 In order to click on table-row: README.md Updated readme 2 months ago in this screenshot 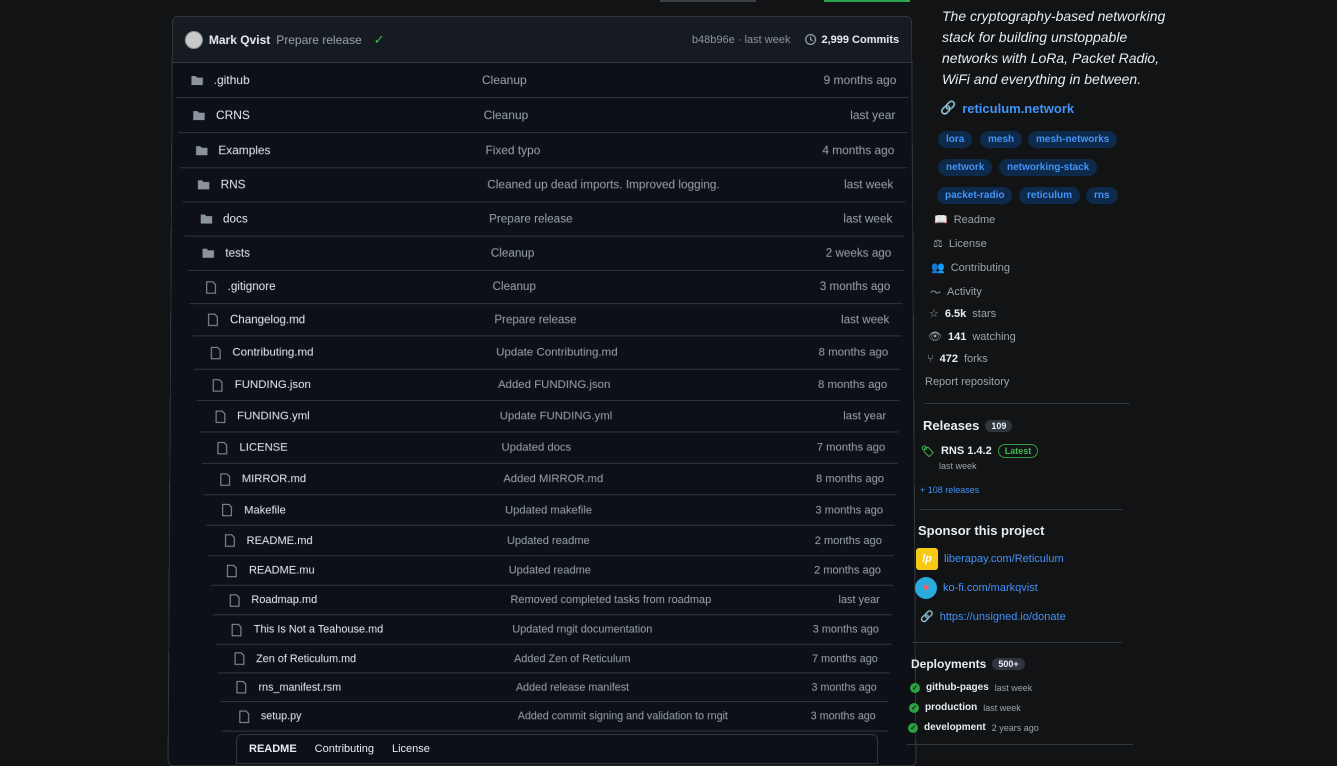, I will do `click(551, 541)`.